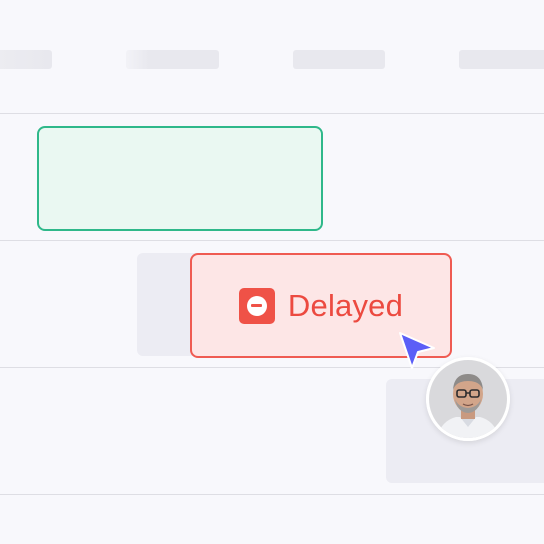  Describe the element at coordinates (417, 351) in the screenshot. I see `pointer-arrow-icon` at that location.